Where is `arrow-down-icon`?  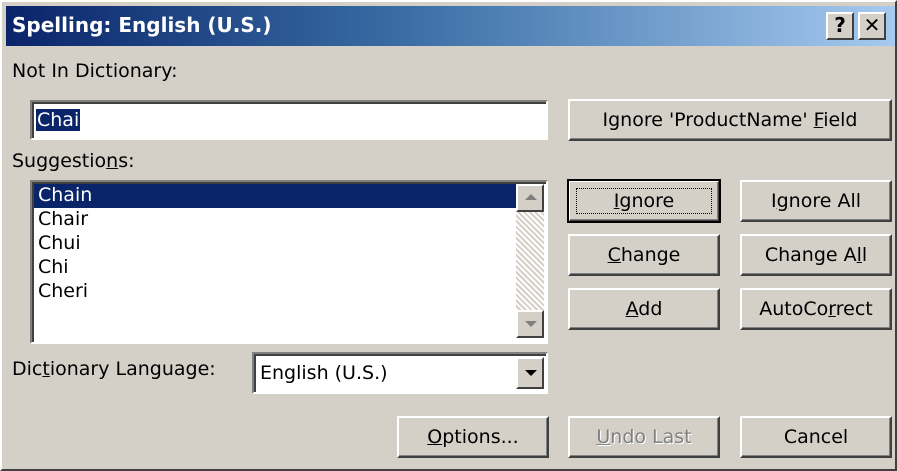 arrow-down-icon is located at coordinates (531, 324).